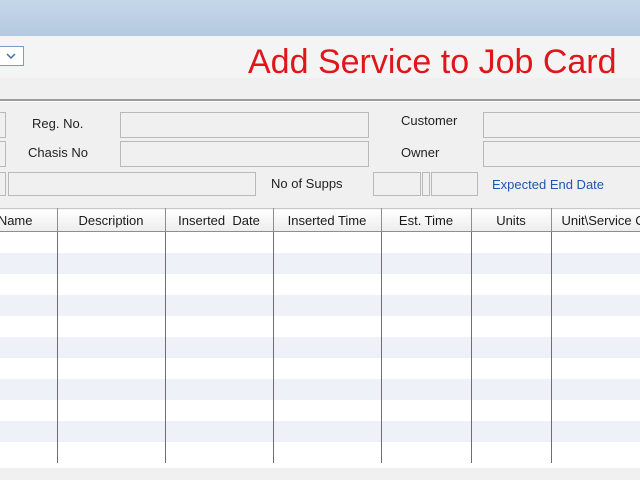 This screenshot has width=640, height=480. I want to click on column-header-name: Name, so click(29, 220).